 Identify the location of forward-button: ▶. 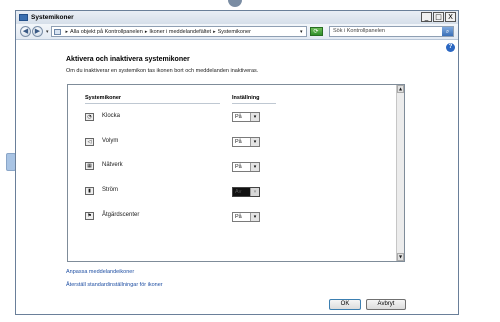
(37, 31).